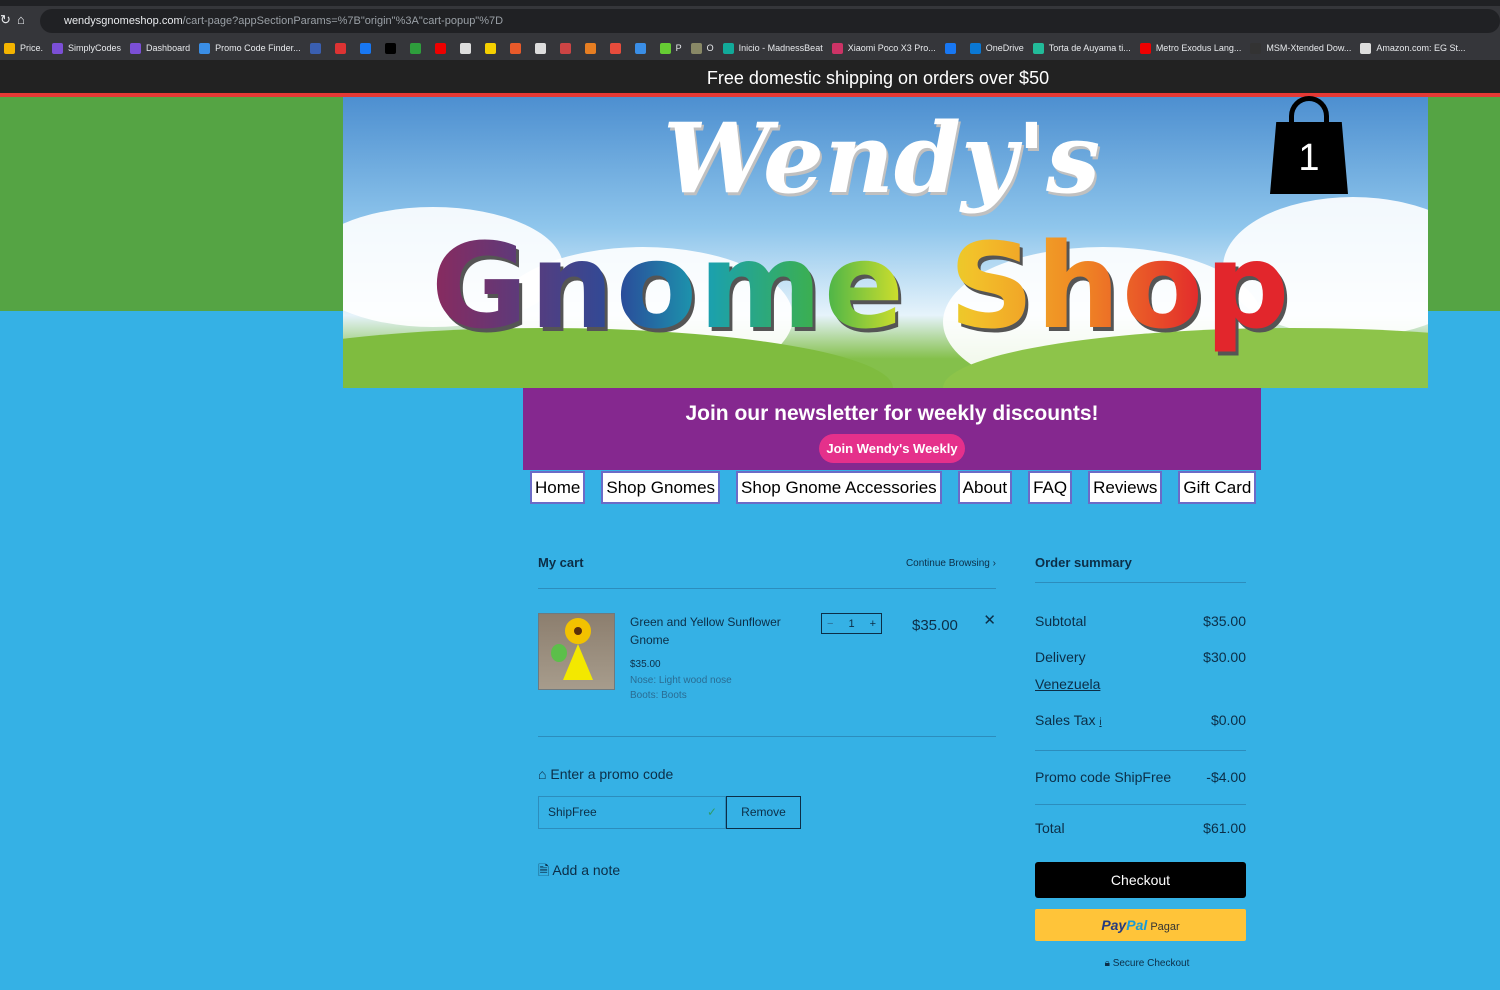 The width and height of the screenshot is (1500, 990). What do you see at coordinates (632, 812) in the screenshot?
I see `promo-code-input: ShipFree ✓` at bounding box center [632, 812].